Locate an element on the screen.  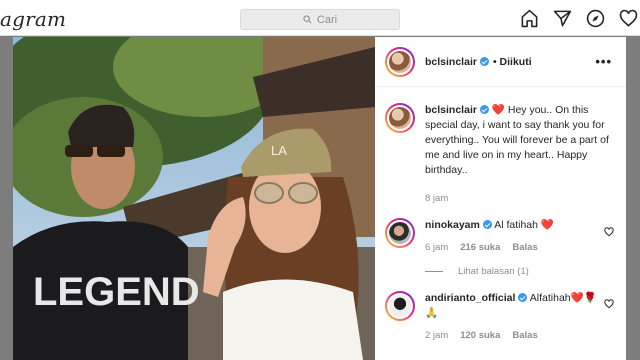
view-replies-label: Lihat balasan (1) is located at coordinates (493, 271).